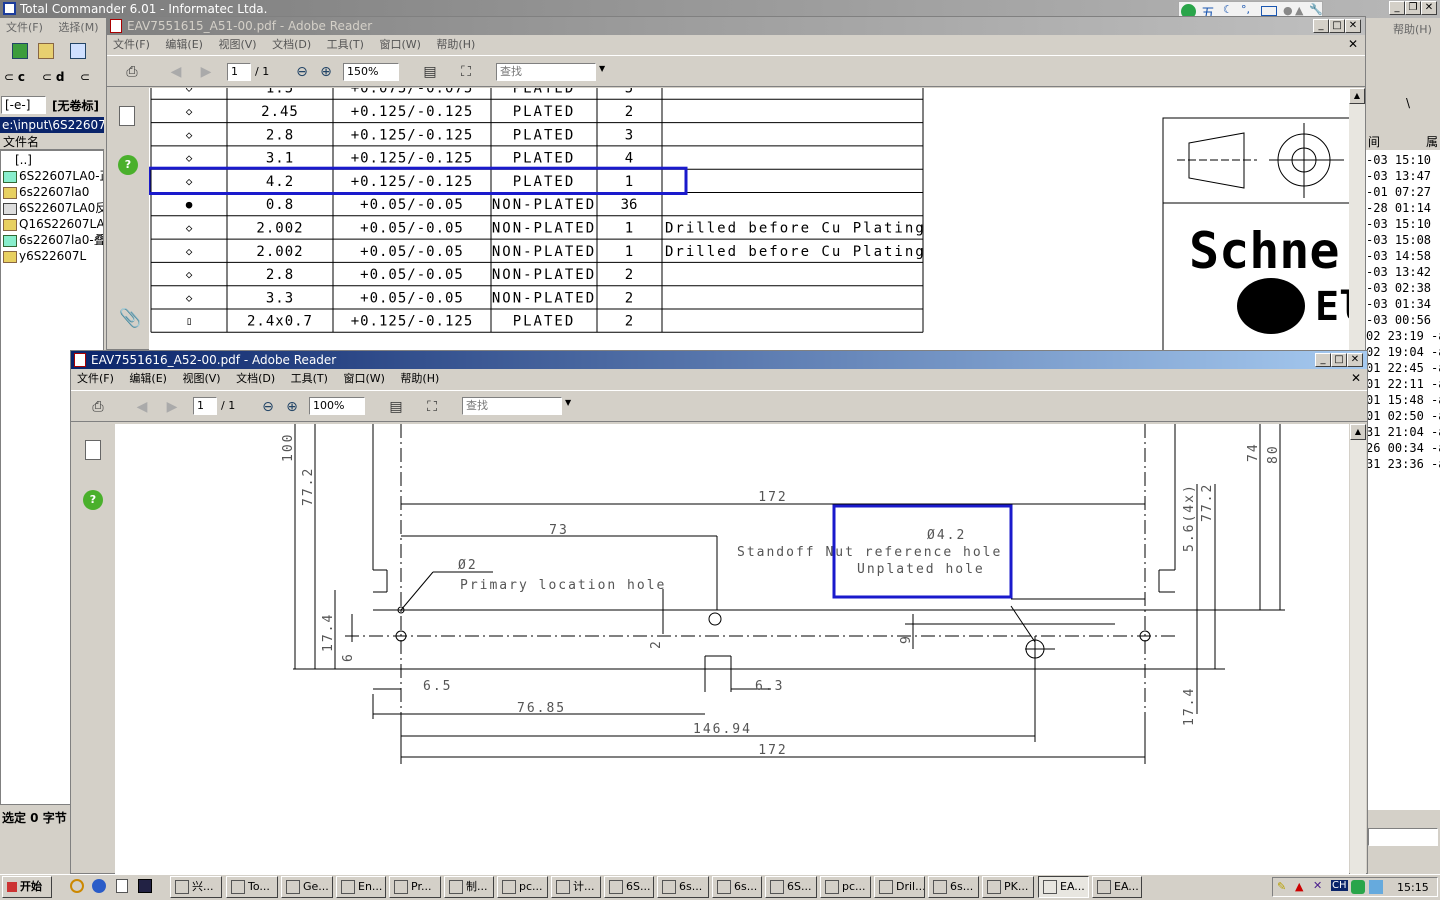  Describe the element at coordinates (145, 886) in the screenshot. I see `floppy-icon` at that location.